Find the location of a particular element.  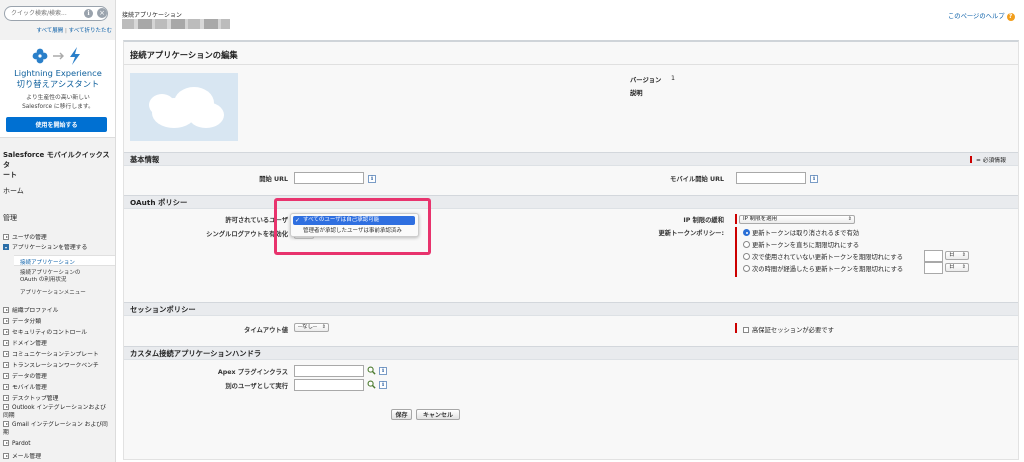

sidebar-item-label: アプリケーションを管理する is located at coordinates (50, 248).